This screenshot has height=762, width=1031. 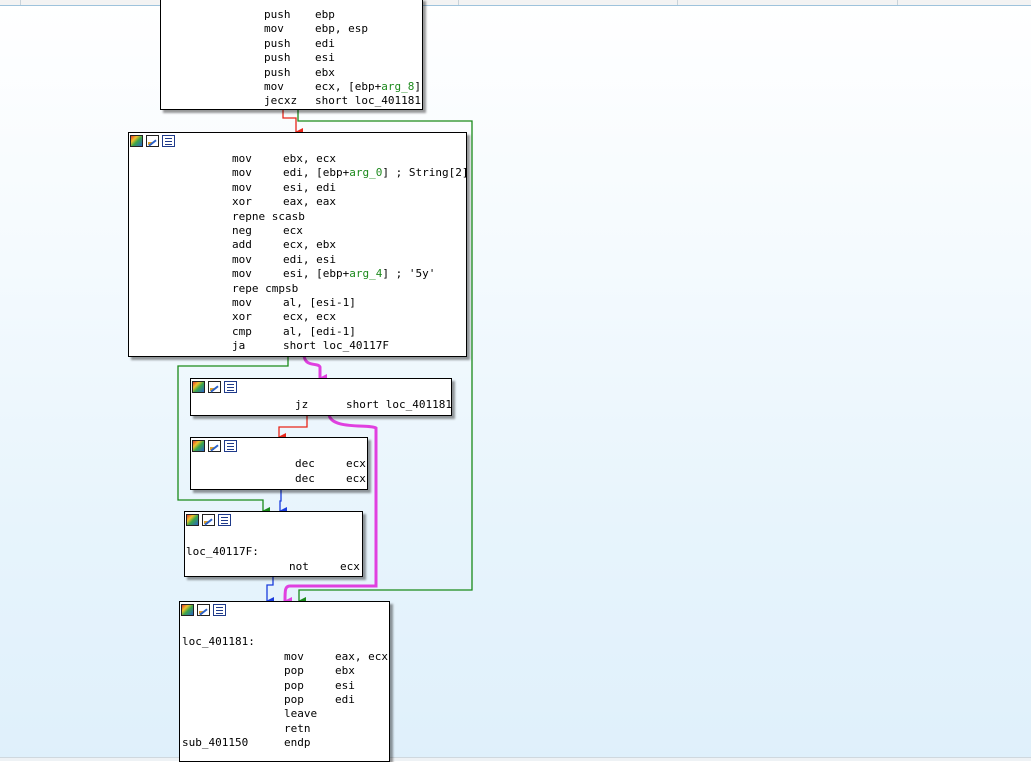 What do you see at coordinates (365, 273) in the screenshot?
I see `arg-name: arg_4` at bounding box center [365, 273].